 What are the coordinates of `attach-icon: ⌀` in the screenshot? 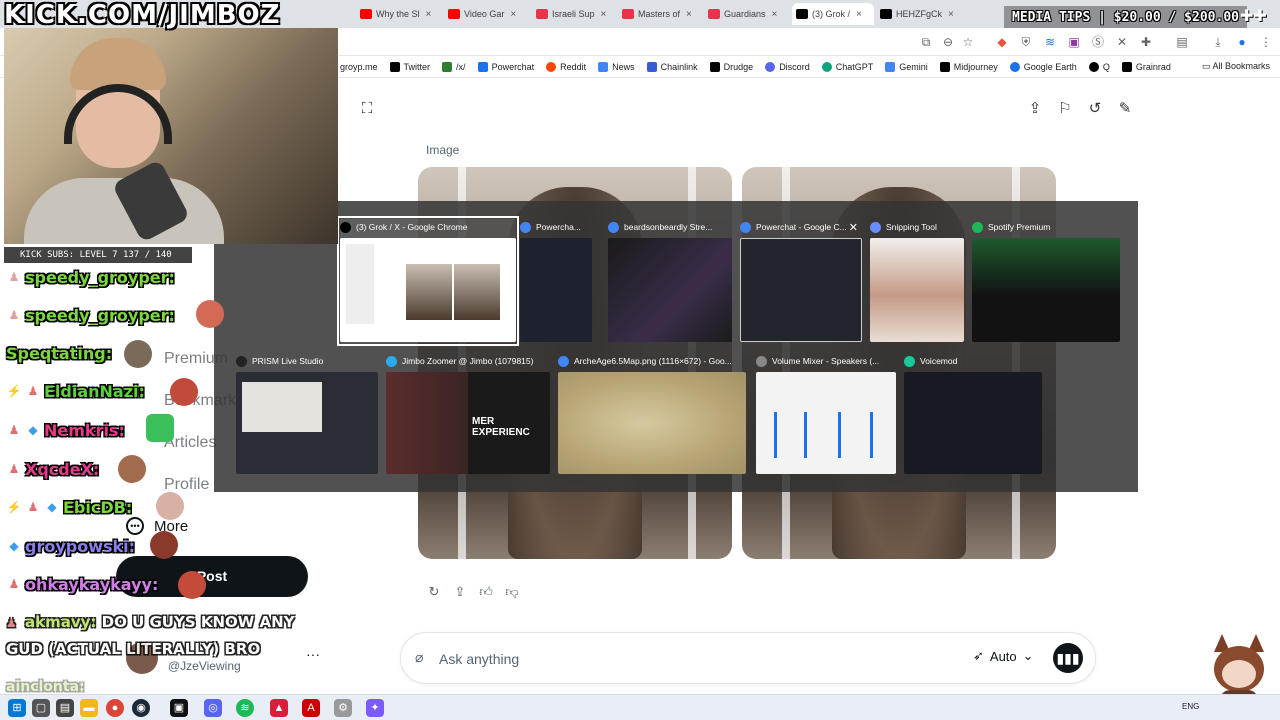 It's located at (419, 657).